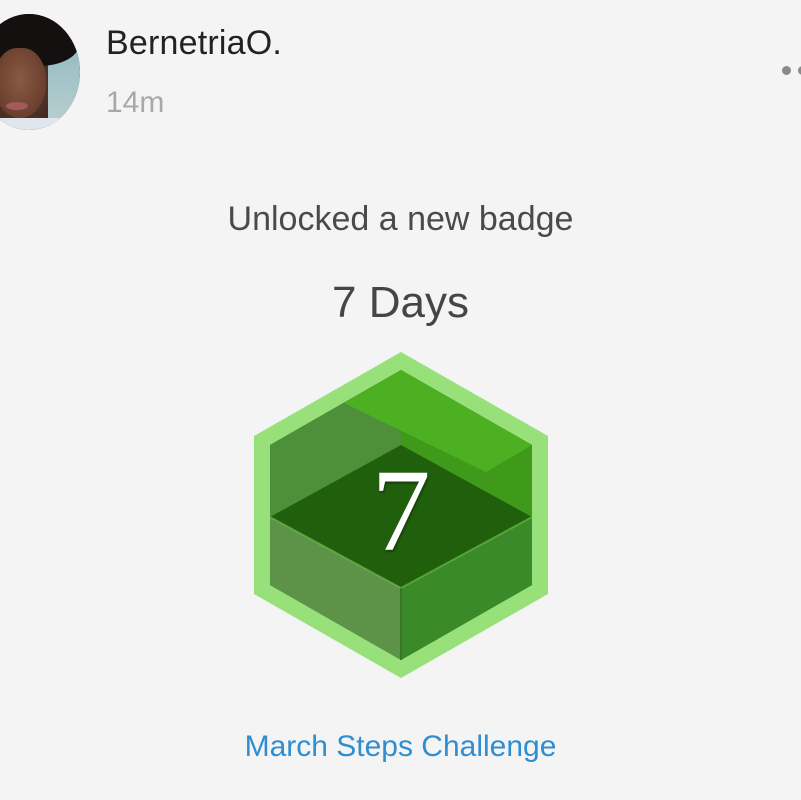  Describe the element at coordinates (40, 124) in the screenshot. I see `avatar-shirt` at that location.